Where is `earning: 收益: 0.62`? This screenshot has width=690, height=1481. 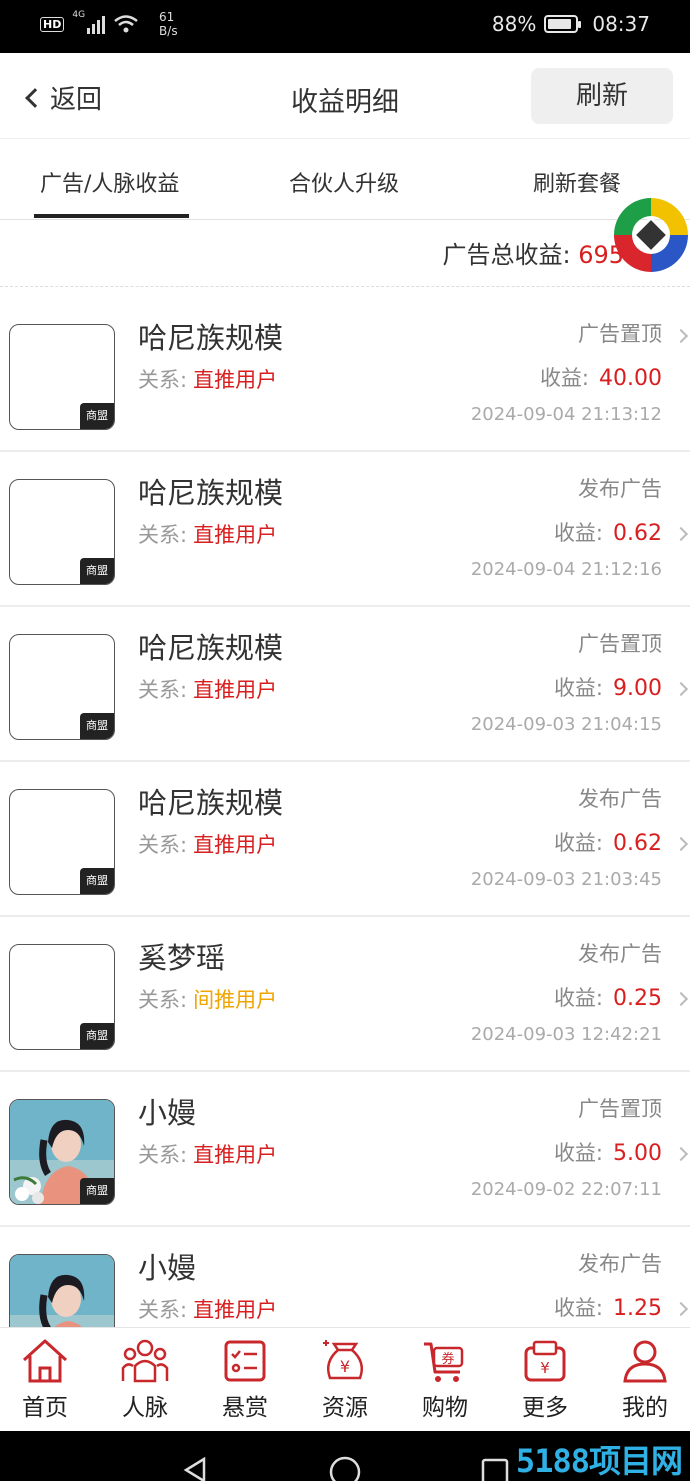 earning: 收益: 0.62 is located at coordinates (607, 843).